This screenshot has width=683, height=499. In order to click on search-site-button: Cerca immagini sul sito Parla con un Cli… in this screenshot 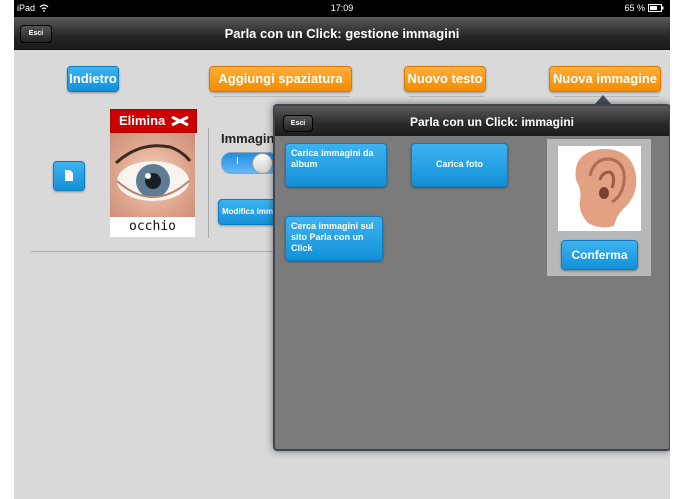, I will do `click(334, 238)`.